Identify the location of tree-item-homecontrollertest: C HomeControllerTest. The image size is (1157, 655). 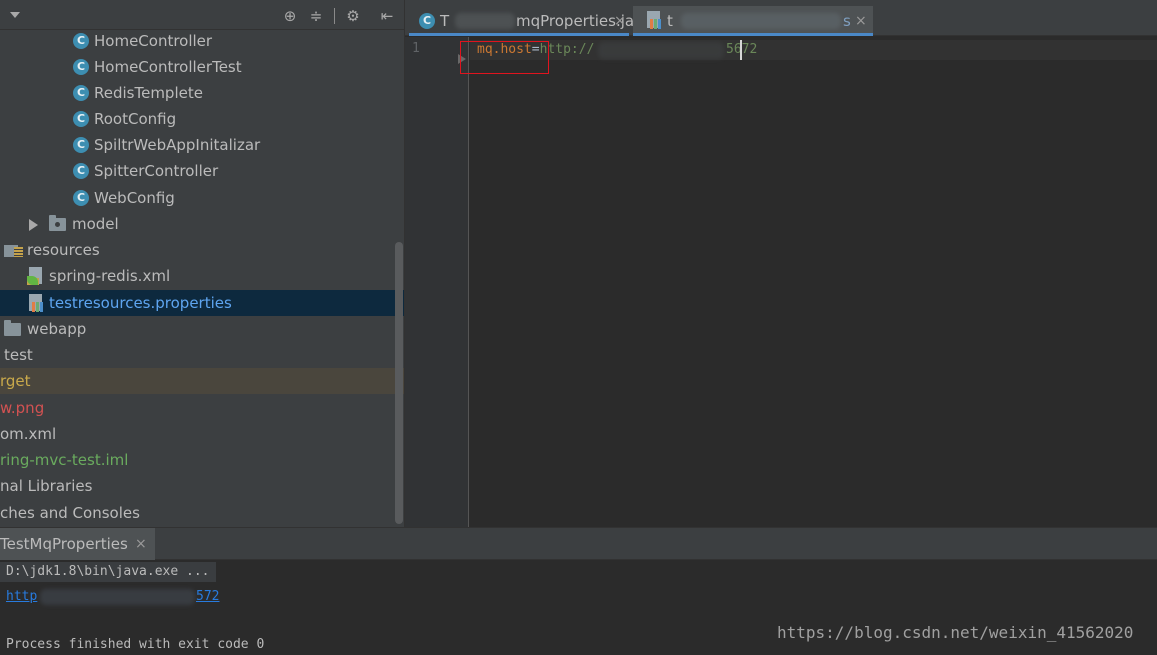
(202, 67).